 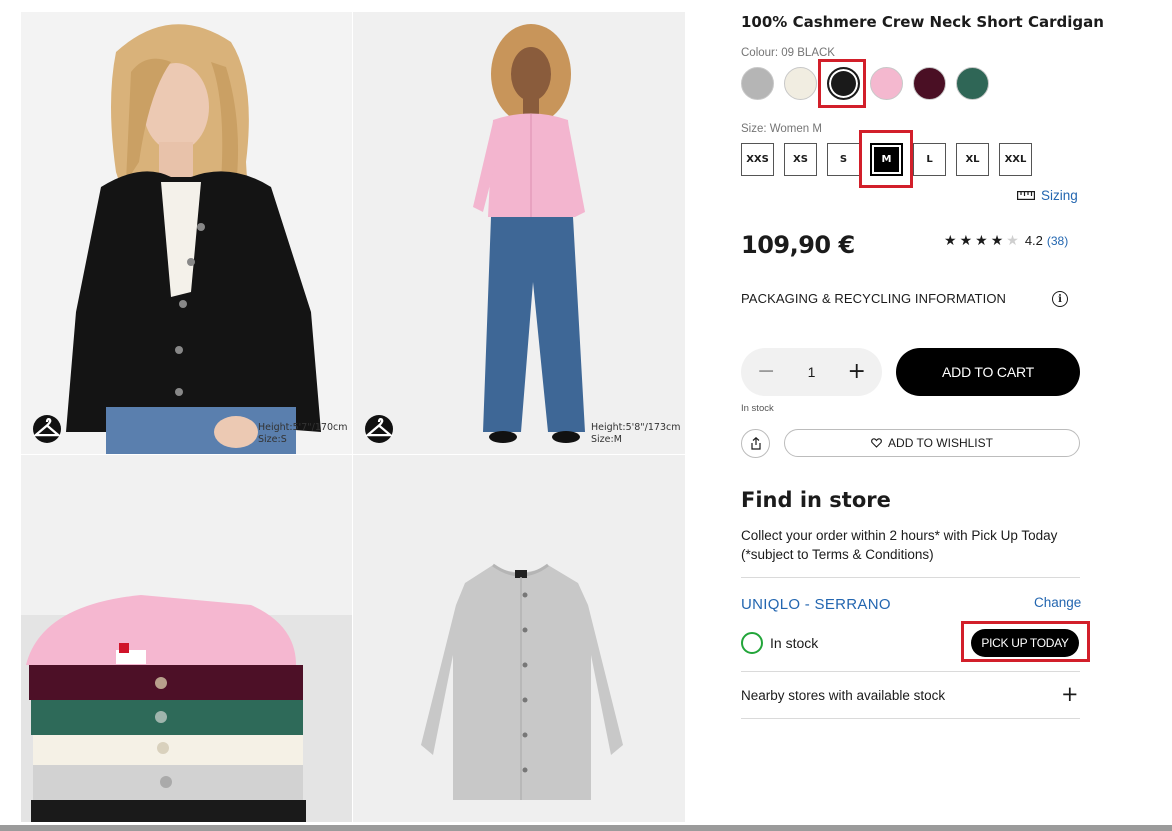 I want to click on share-button, so click(x=755, y=443).